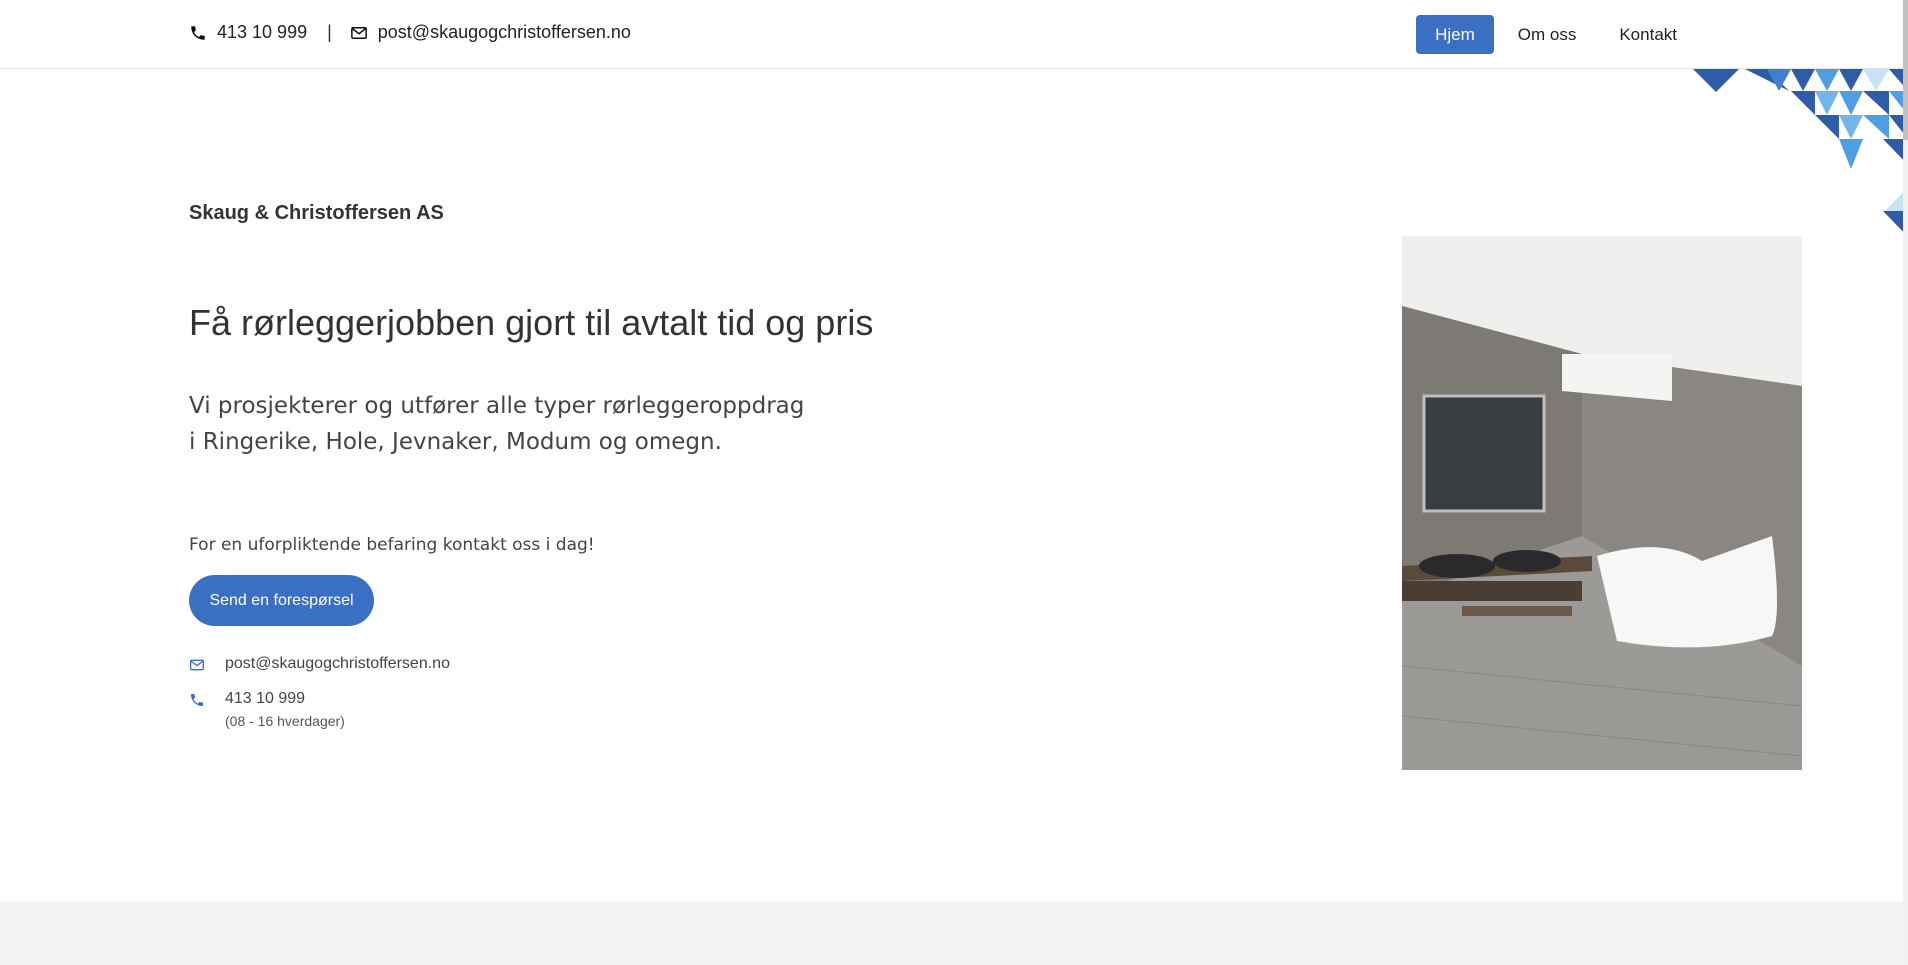 This screenshot has width=1908, height=965. Describe the element at coordinates (1800, 153) in the screenshot. I see `decorative-triangles` at that location.